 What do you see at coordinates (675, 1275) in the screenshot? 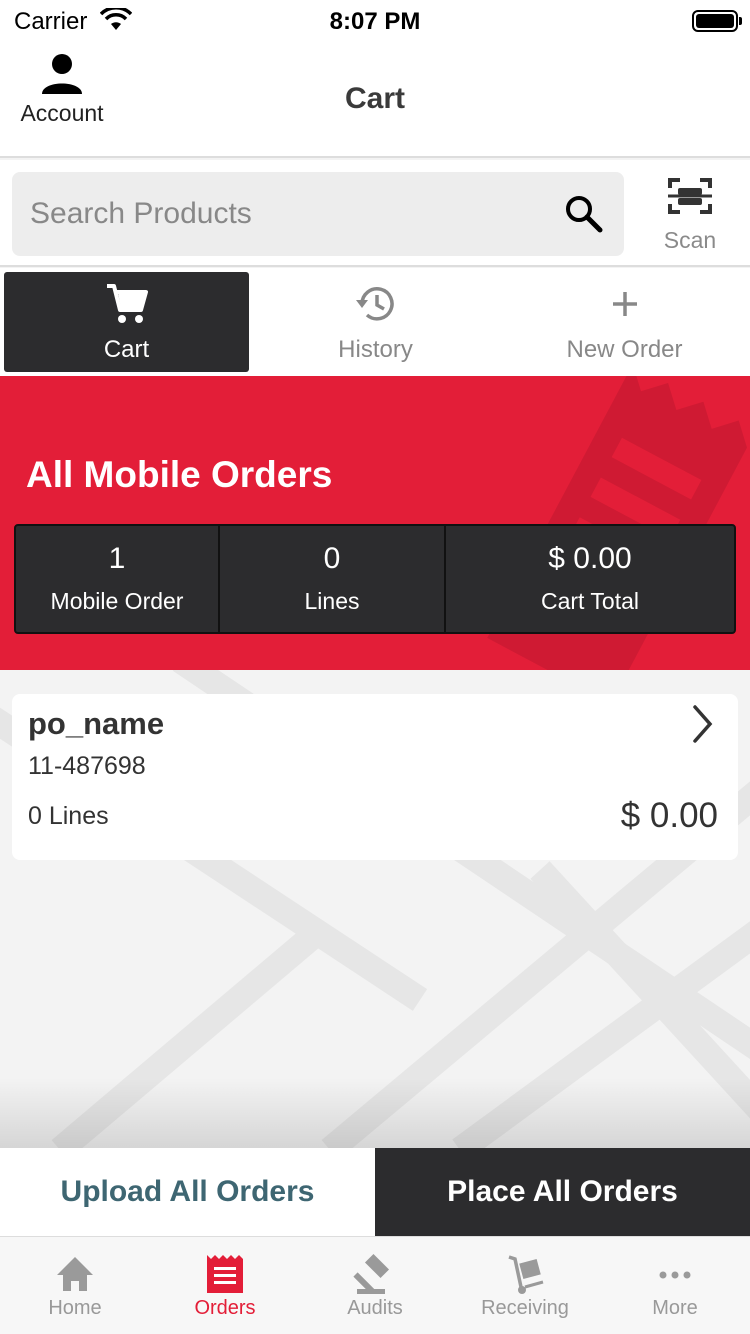
I see `more-icon` at bounding box center [675, 1275].